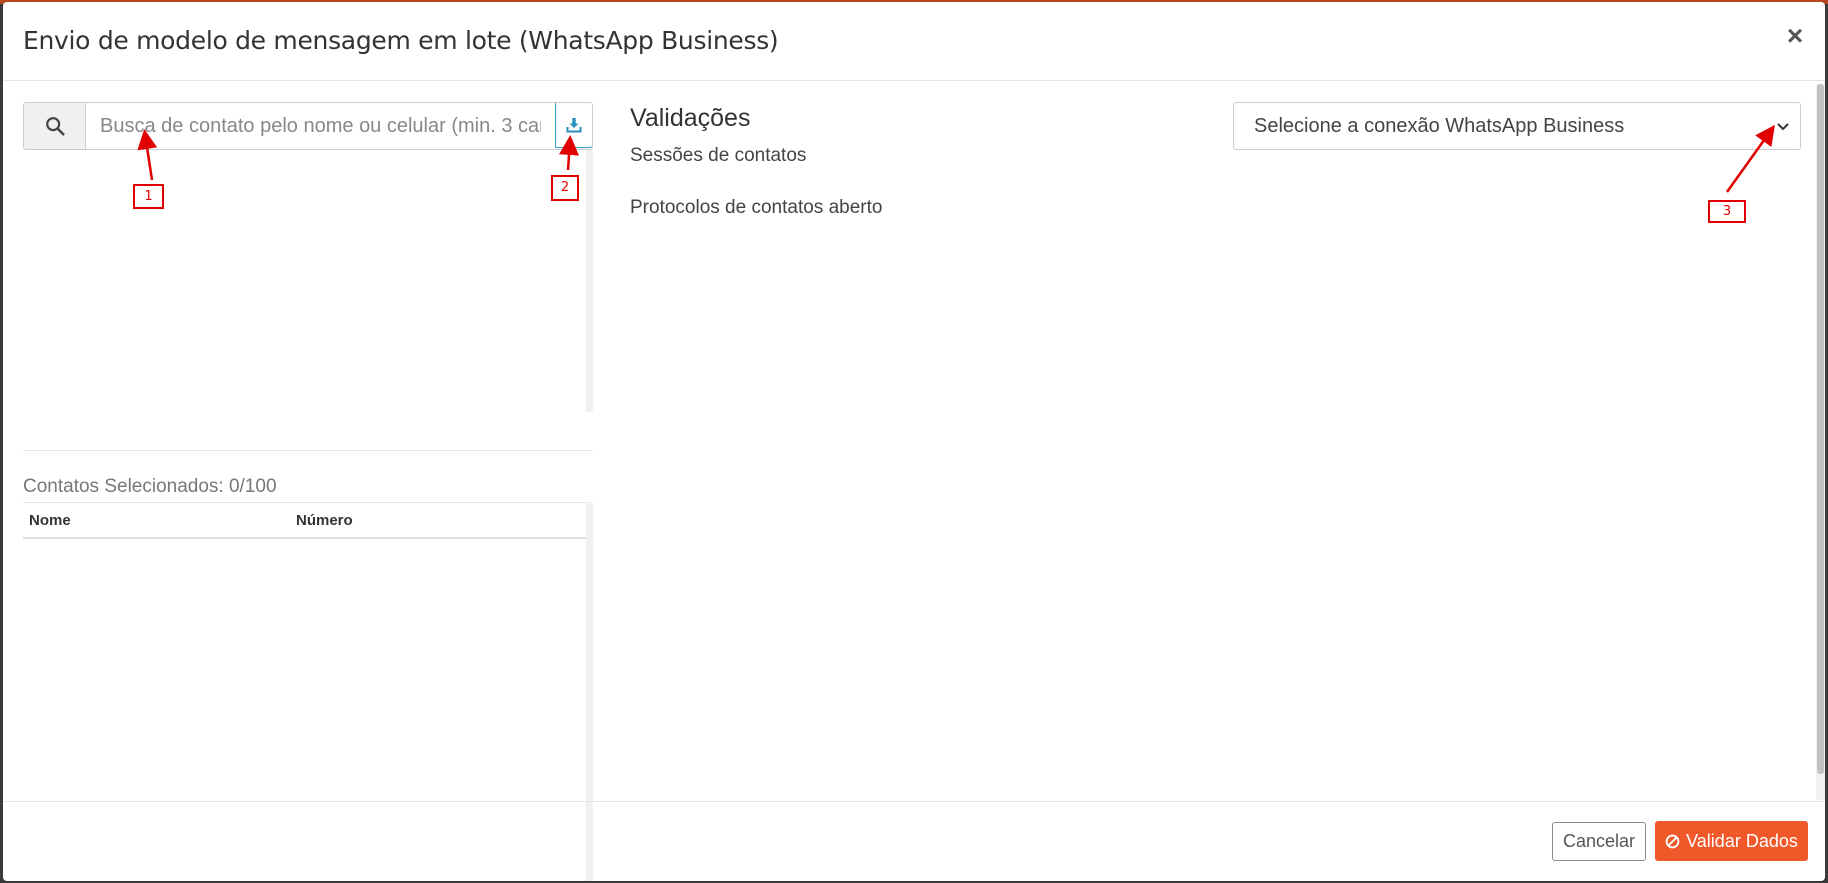 The height and width of the screenshot is (883, 1828). Describe the element at coordinates (320, 126) in the screenshot. I see `contact-search-input` at that location.